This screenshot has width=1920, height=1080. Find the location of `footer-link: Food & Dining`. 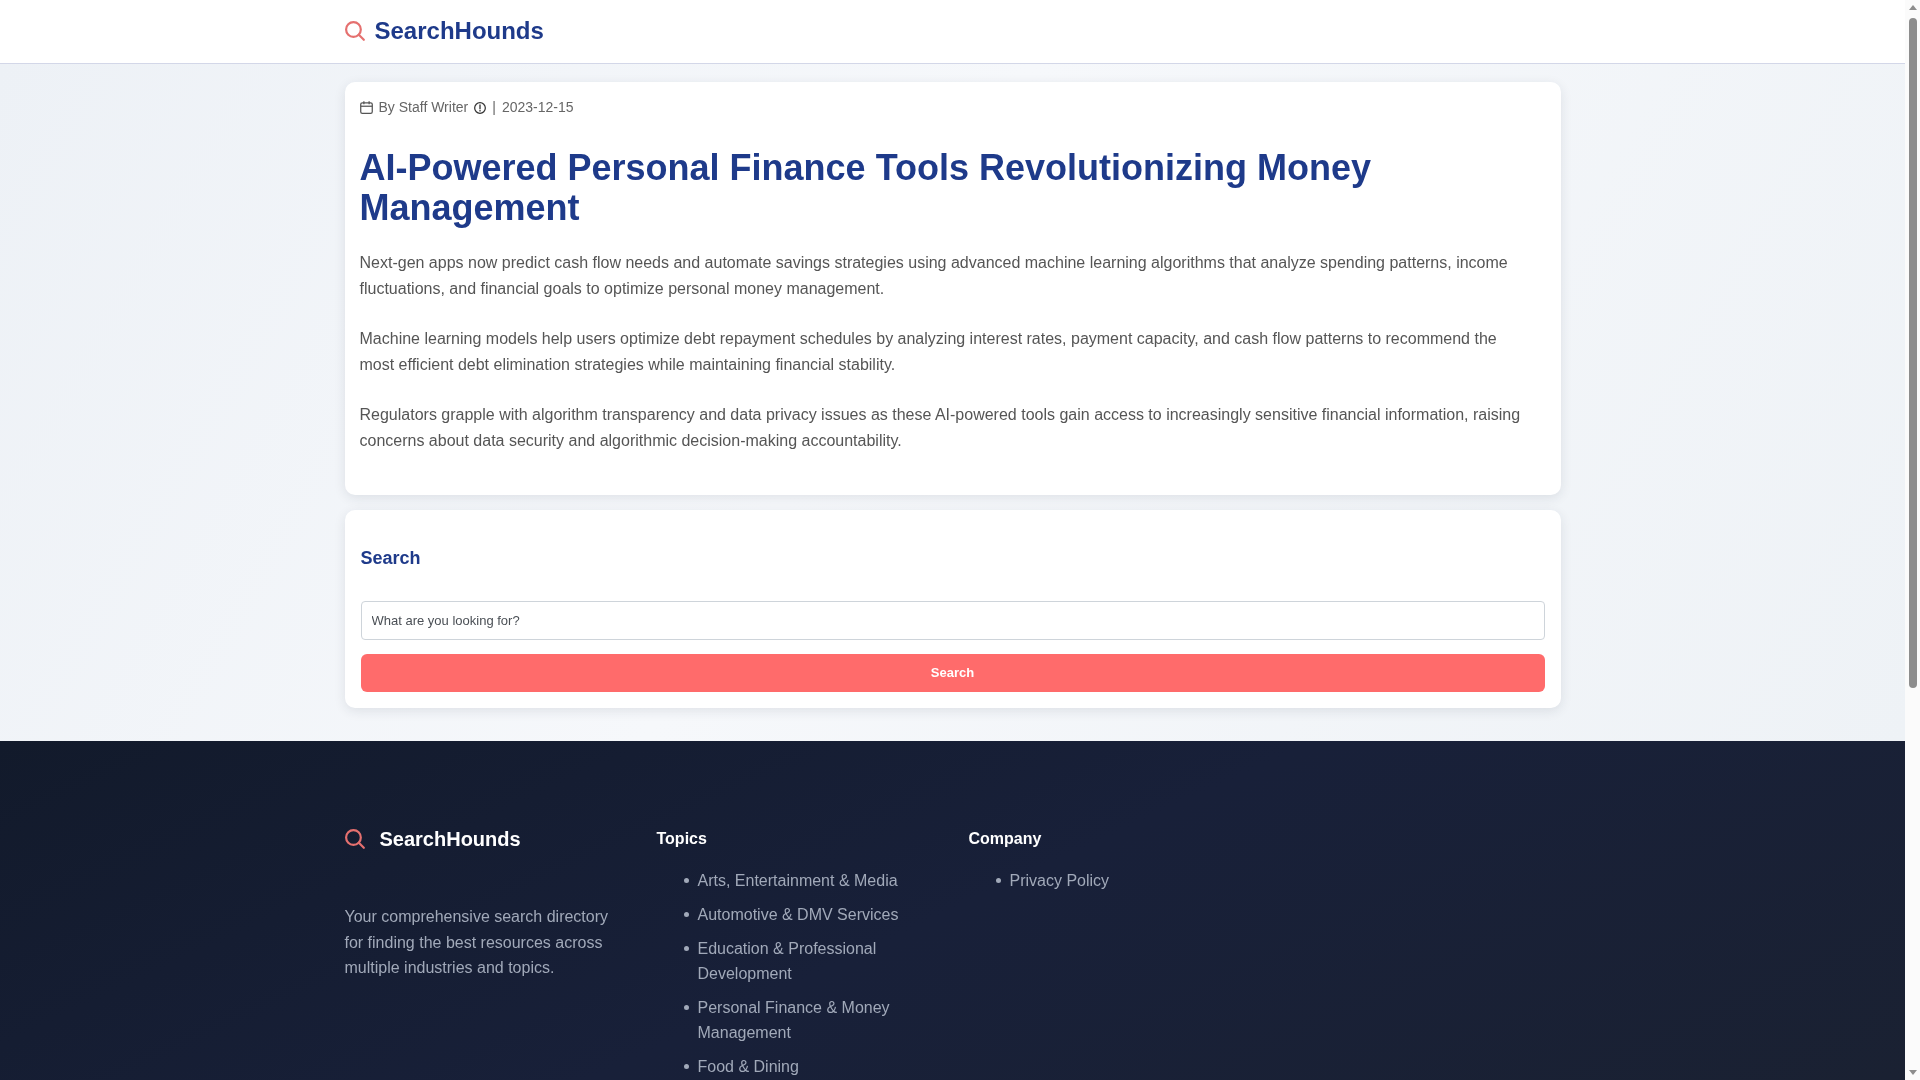

footer-link: Food & Dining is located at coordinates (748, 1067).